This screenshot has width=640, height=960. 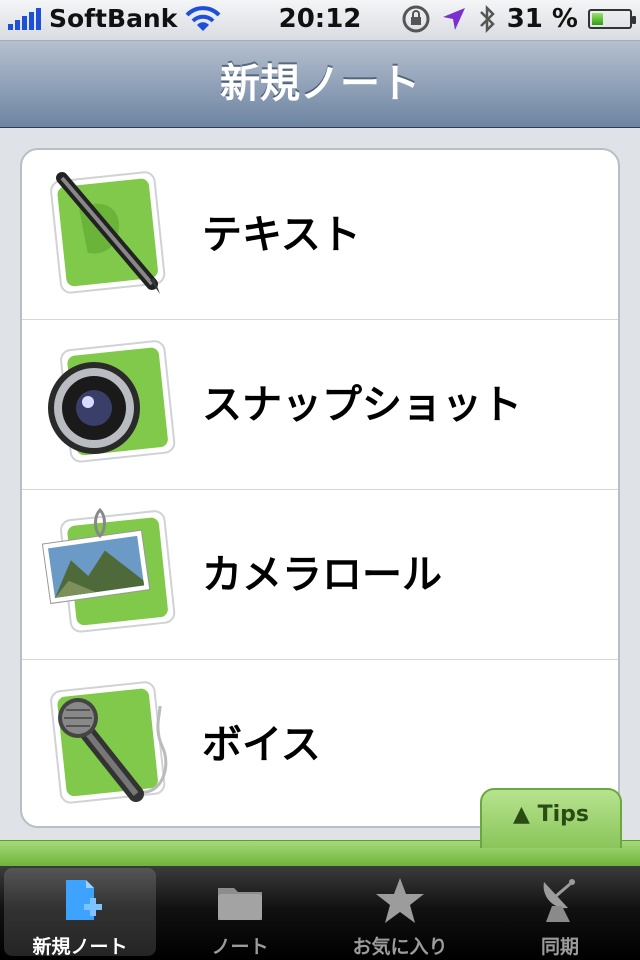 I want to click on camera-note-icon, so click(x=112, y=401).